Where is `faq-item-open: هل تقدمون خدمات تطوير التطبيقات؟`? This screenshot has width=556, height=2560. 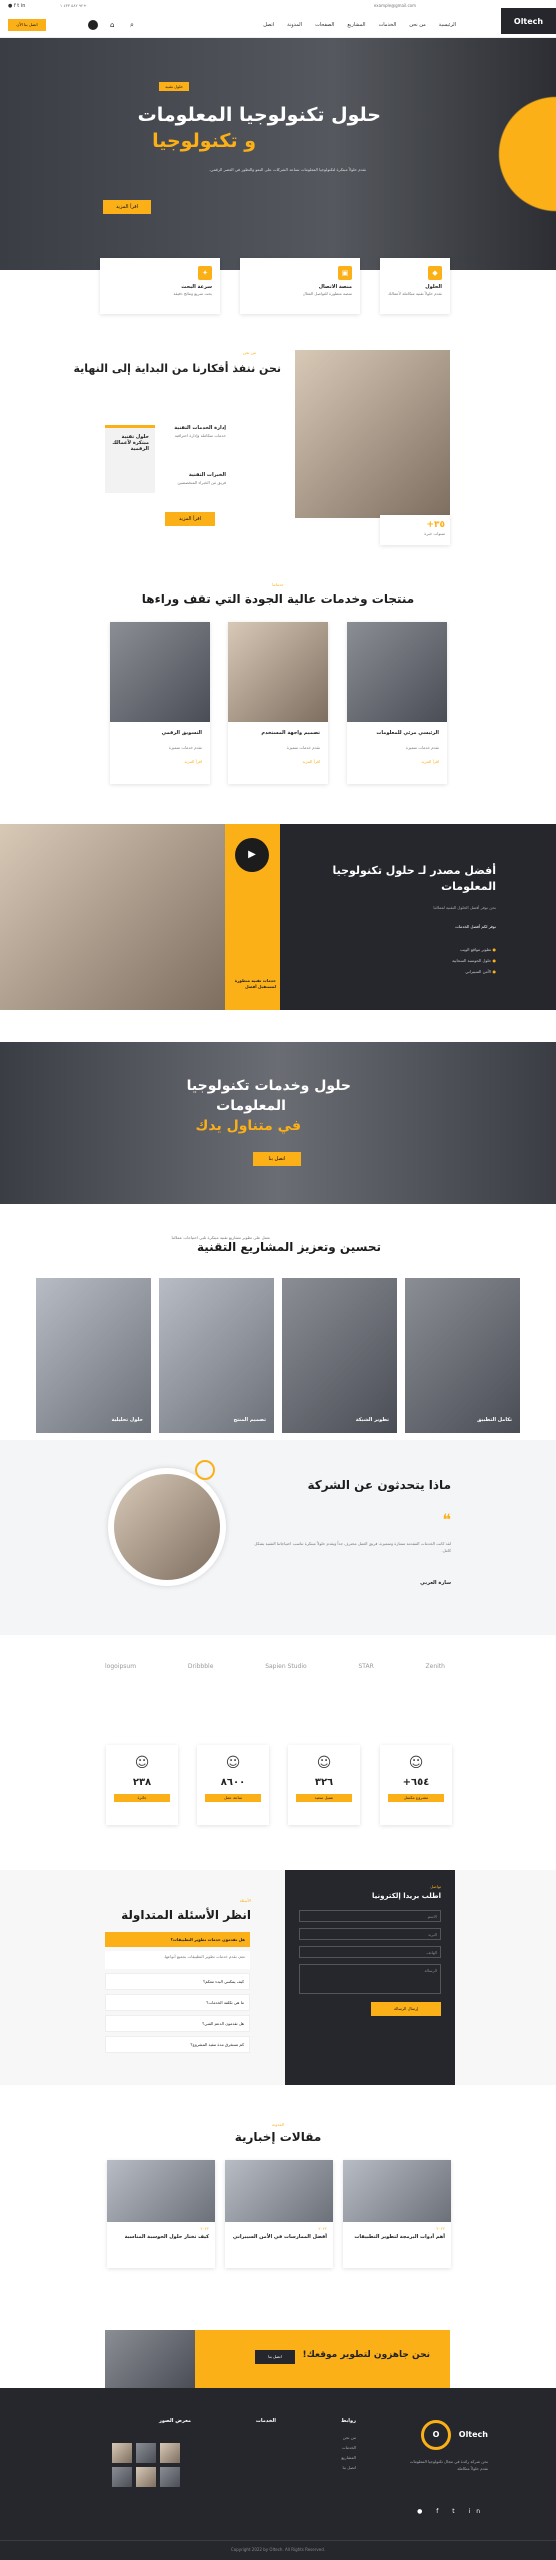 faq-item-open: هل تقدمون خدمات تطوير التطبيقات؟ is located at coordinates (177, 1939).